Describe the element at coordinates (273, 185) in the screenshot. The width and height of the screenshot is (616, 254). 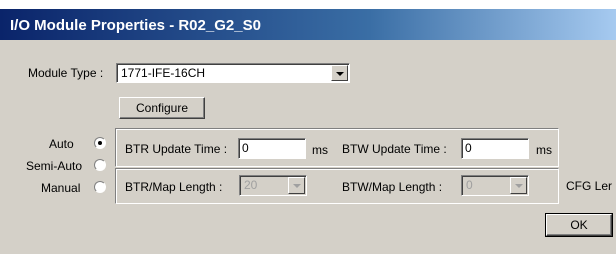
I see `btr-map-select: 20` at that location.